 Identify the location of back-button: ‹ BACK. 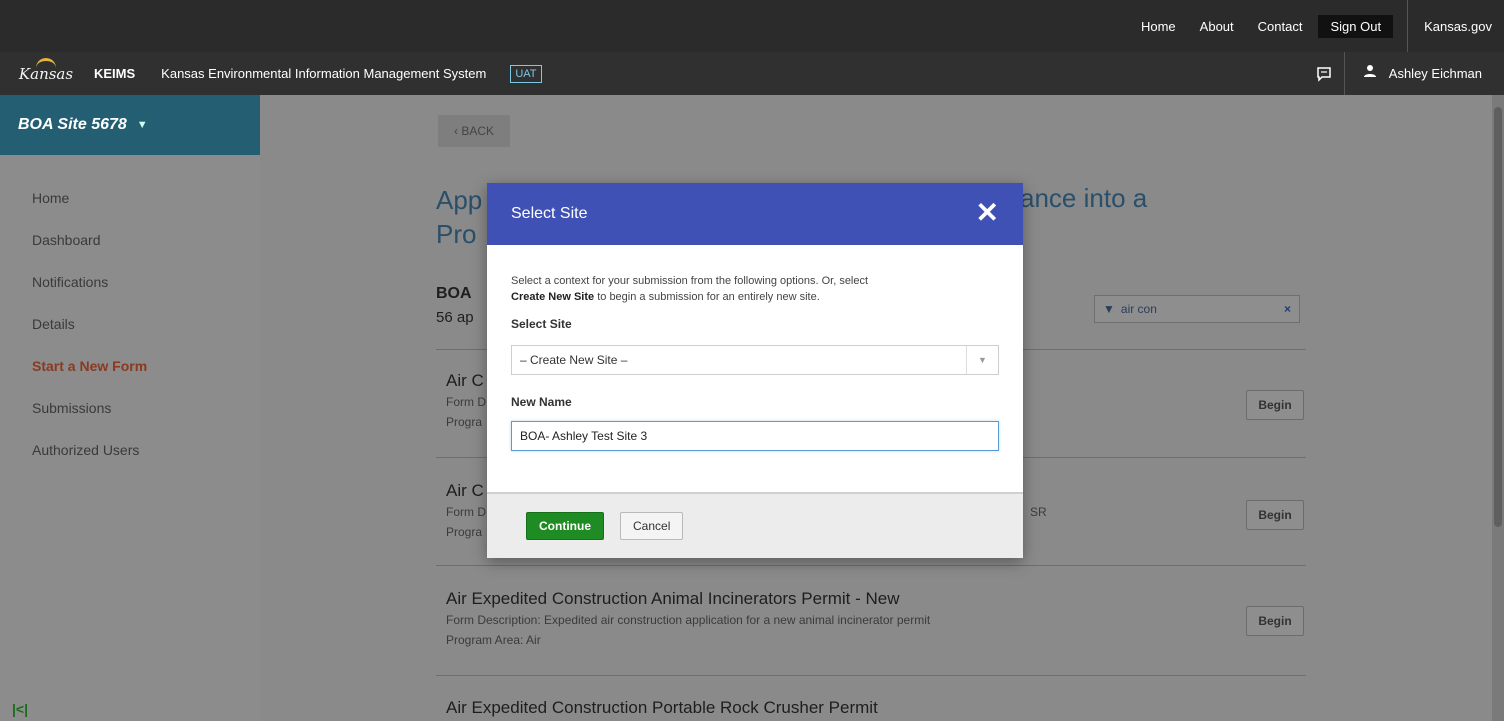
(474, 131).